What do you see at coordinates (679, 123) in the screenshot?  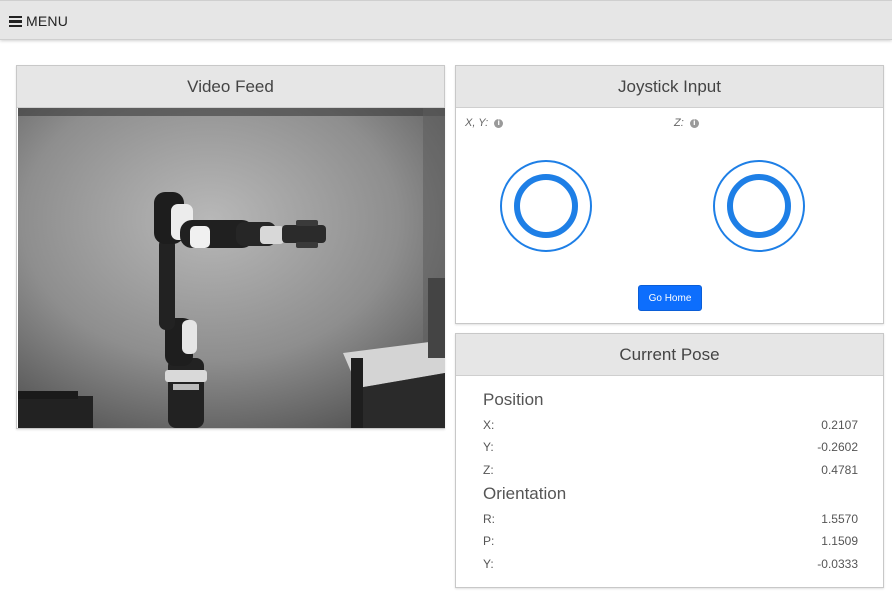 I see `z-label-text: Z:` at bounding box center [679, 123].